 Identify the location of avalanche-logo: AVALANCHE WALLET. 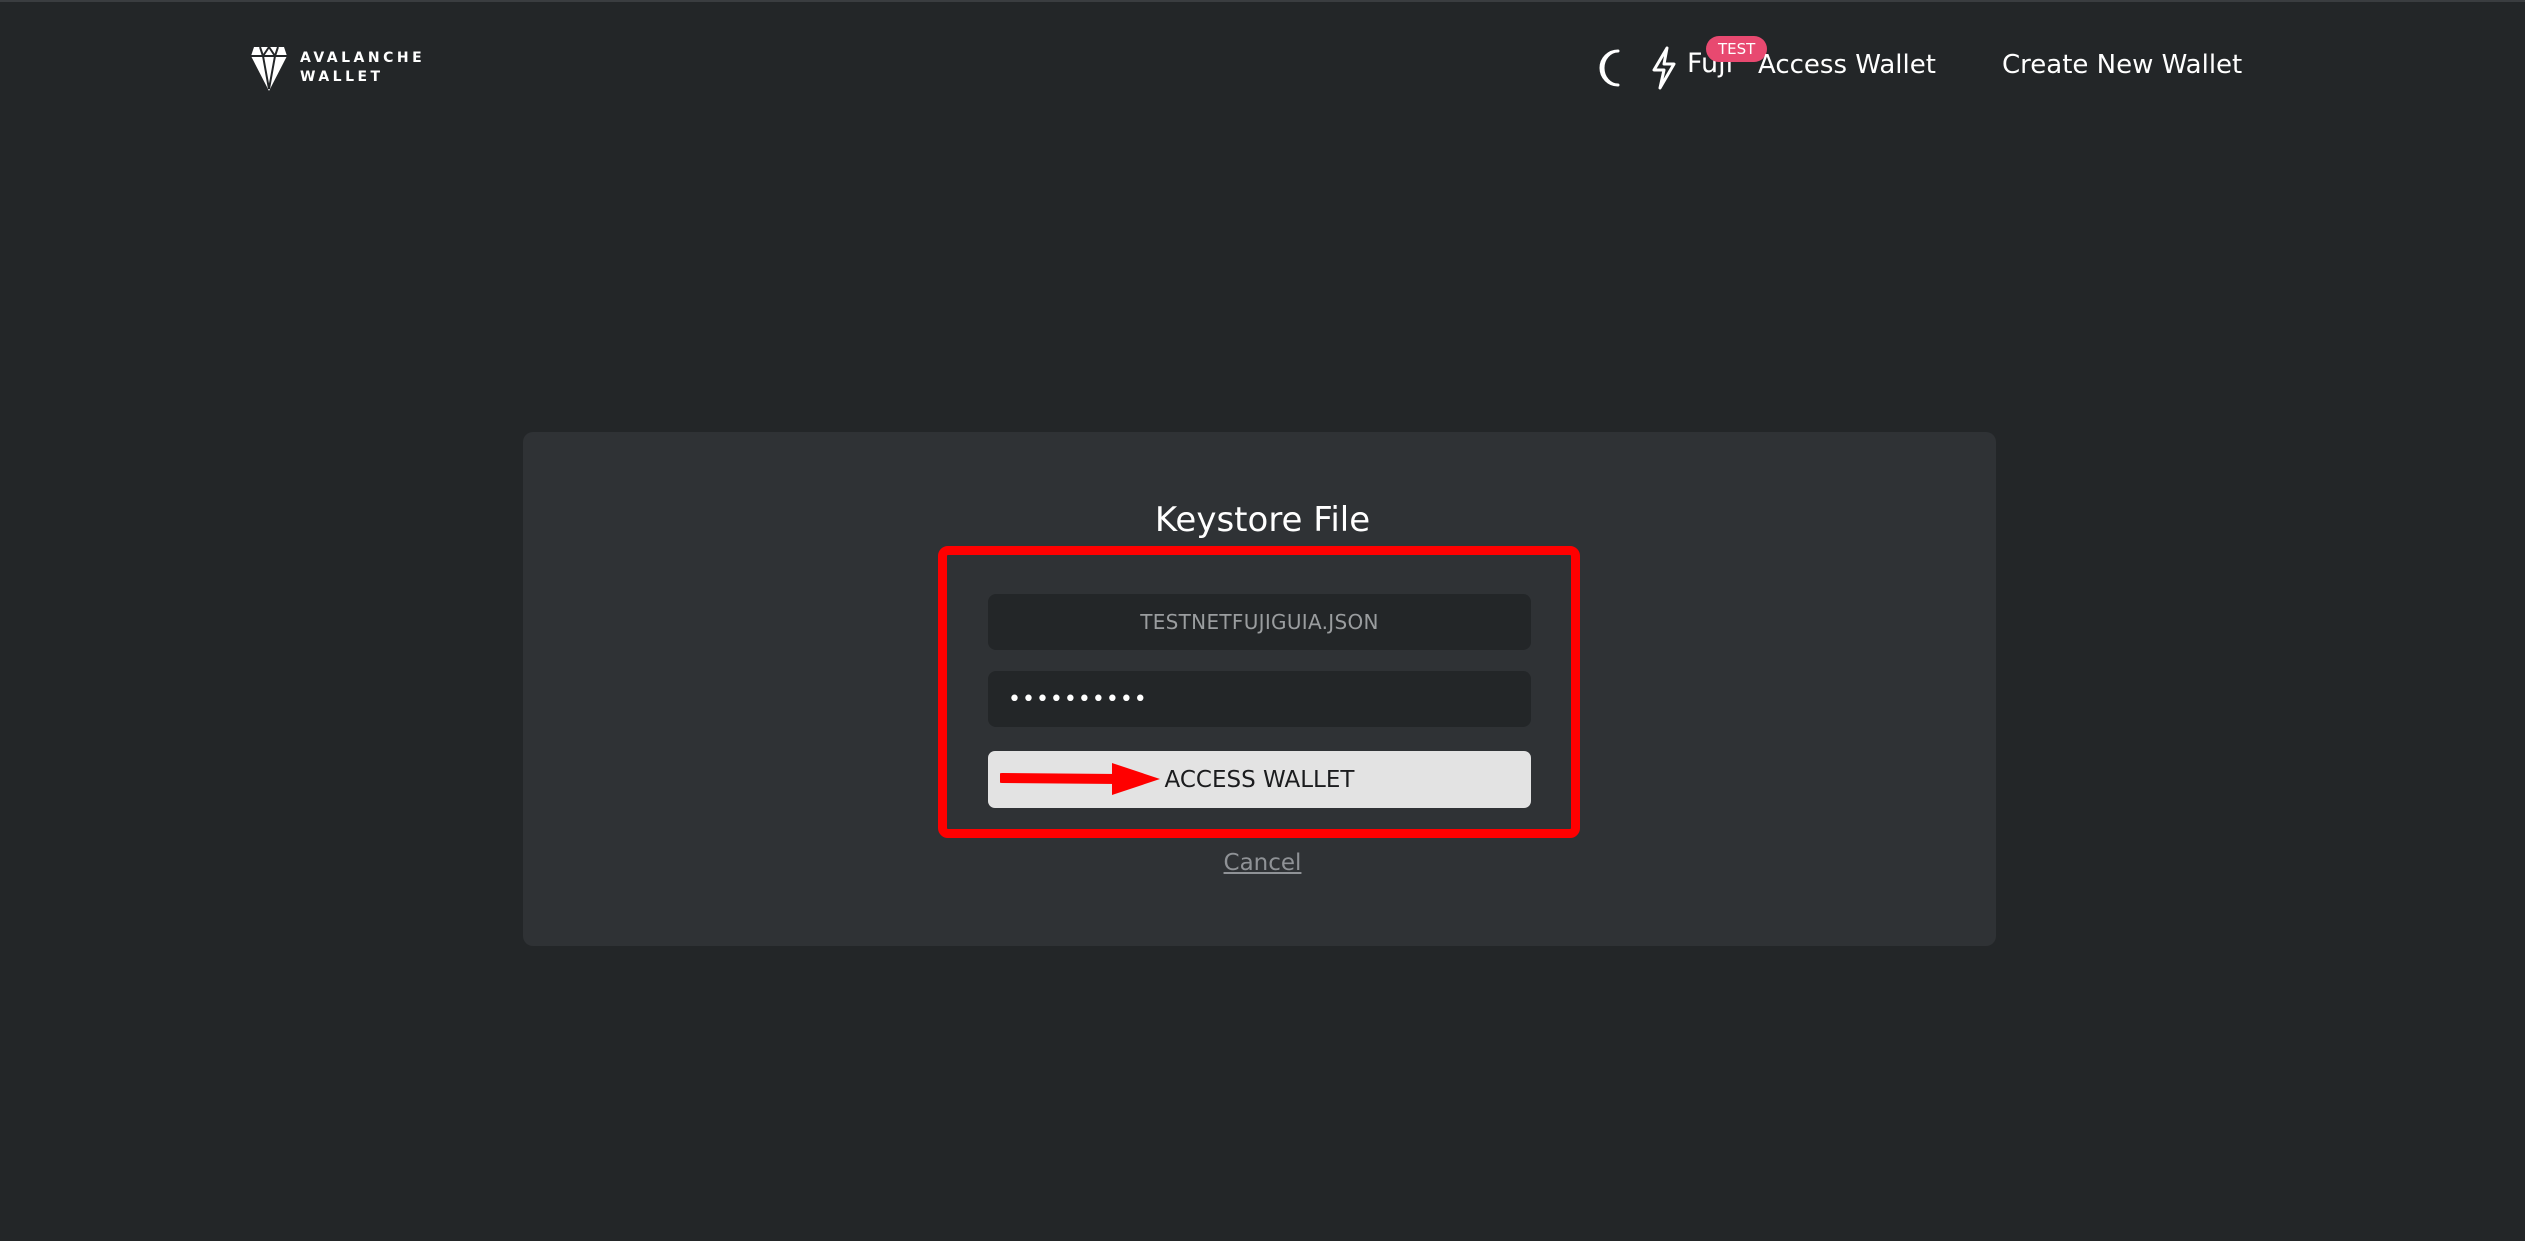
(337, 68).